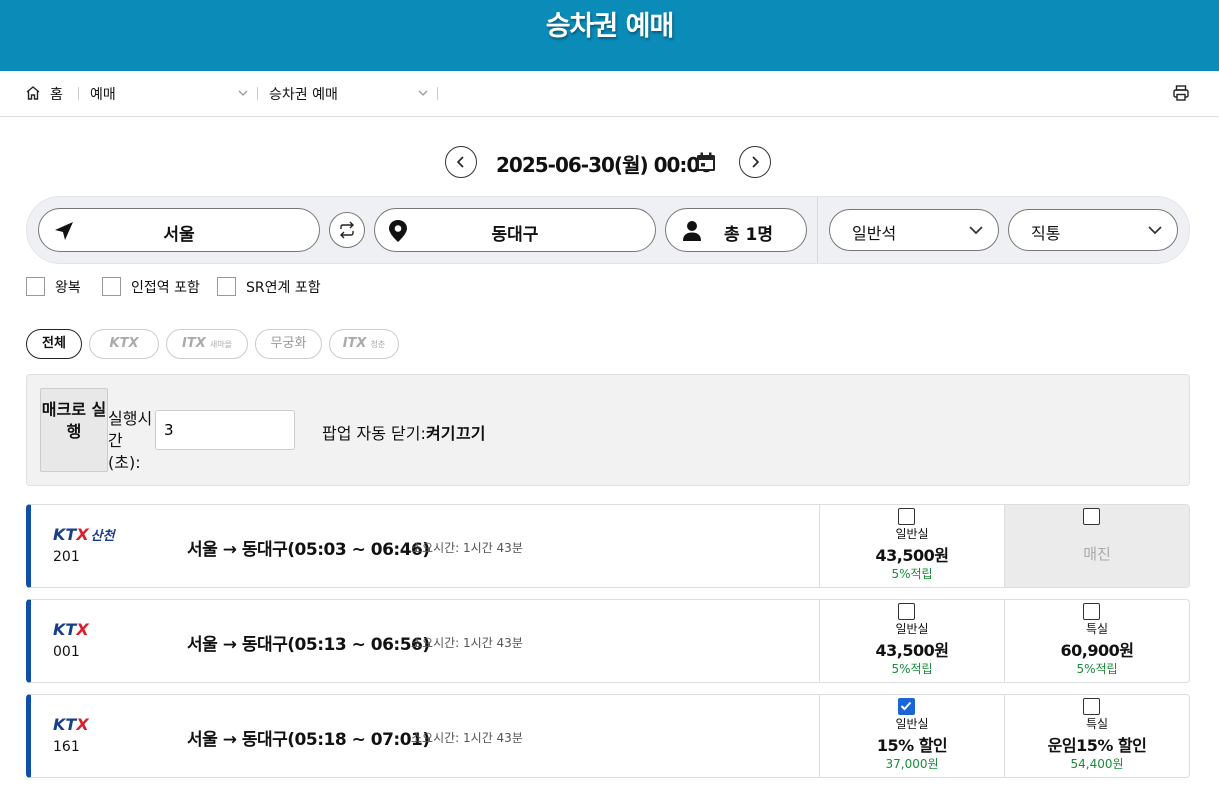 This screenshot has height=787, width=1219. Describe the element at coordinates (692, 231) in the screenshot. I see `person-icon` at that location.